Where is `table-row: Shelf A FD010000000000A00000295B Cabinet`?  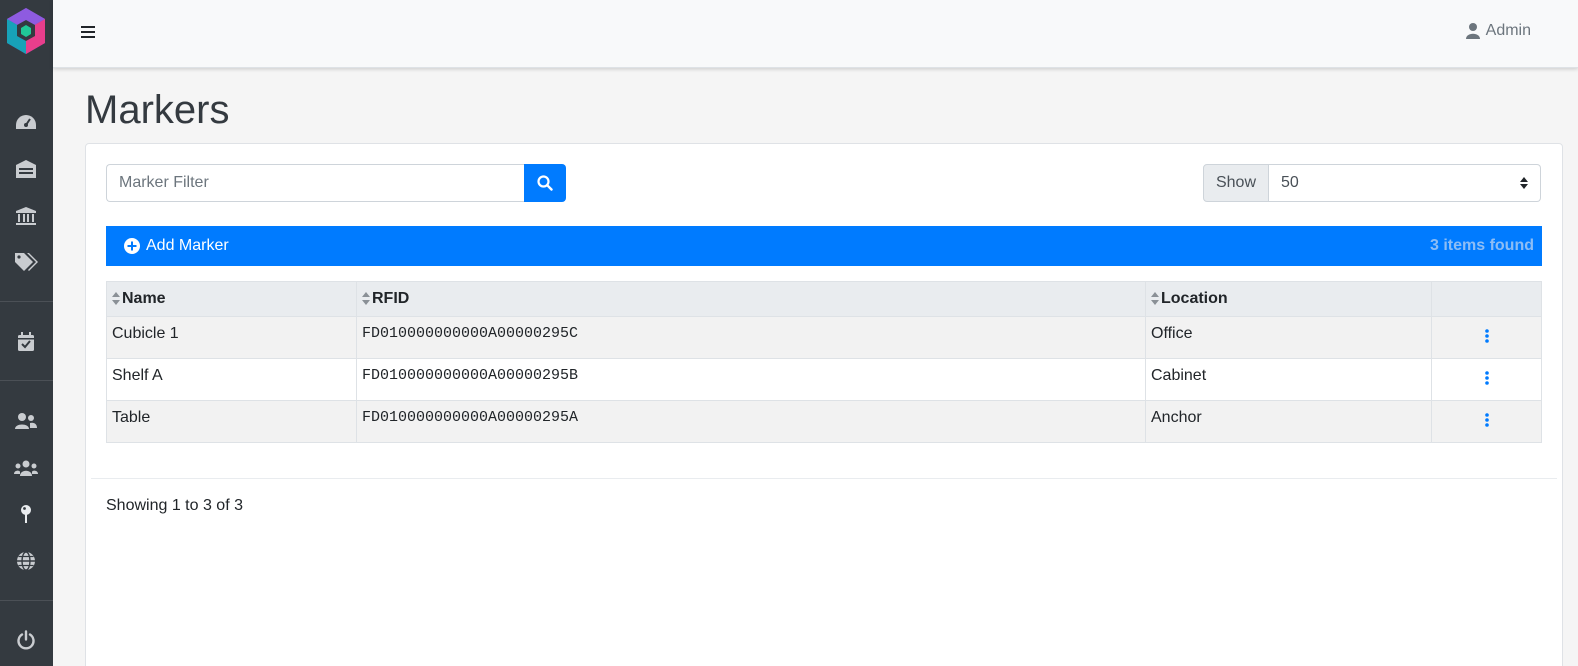
table-row: Shelf A FD010000000000A00000295B Cabinet is located at coordinates (824, 379).